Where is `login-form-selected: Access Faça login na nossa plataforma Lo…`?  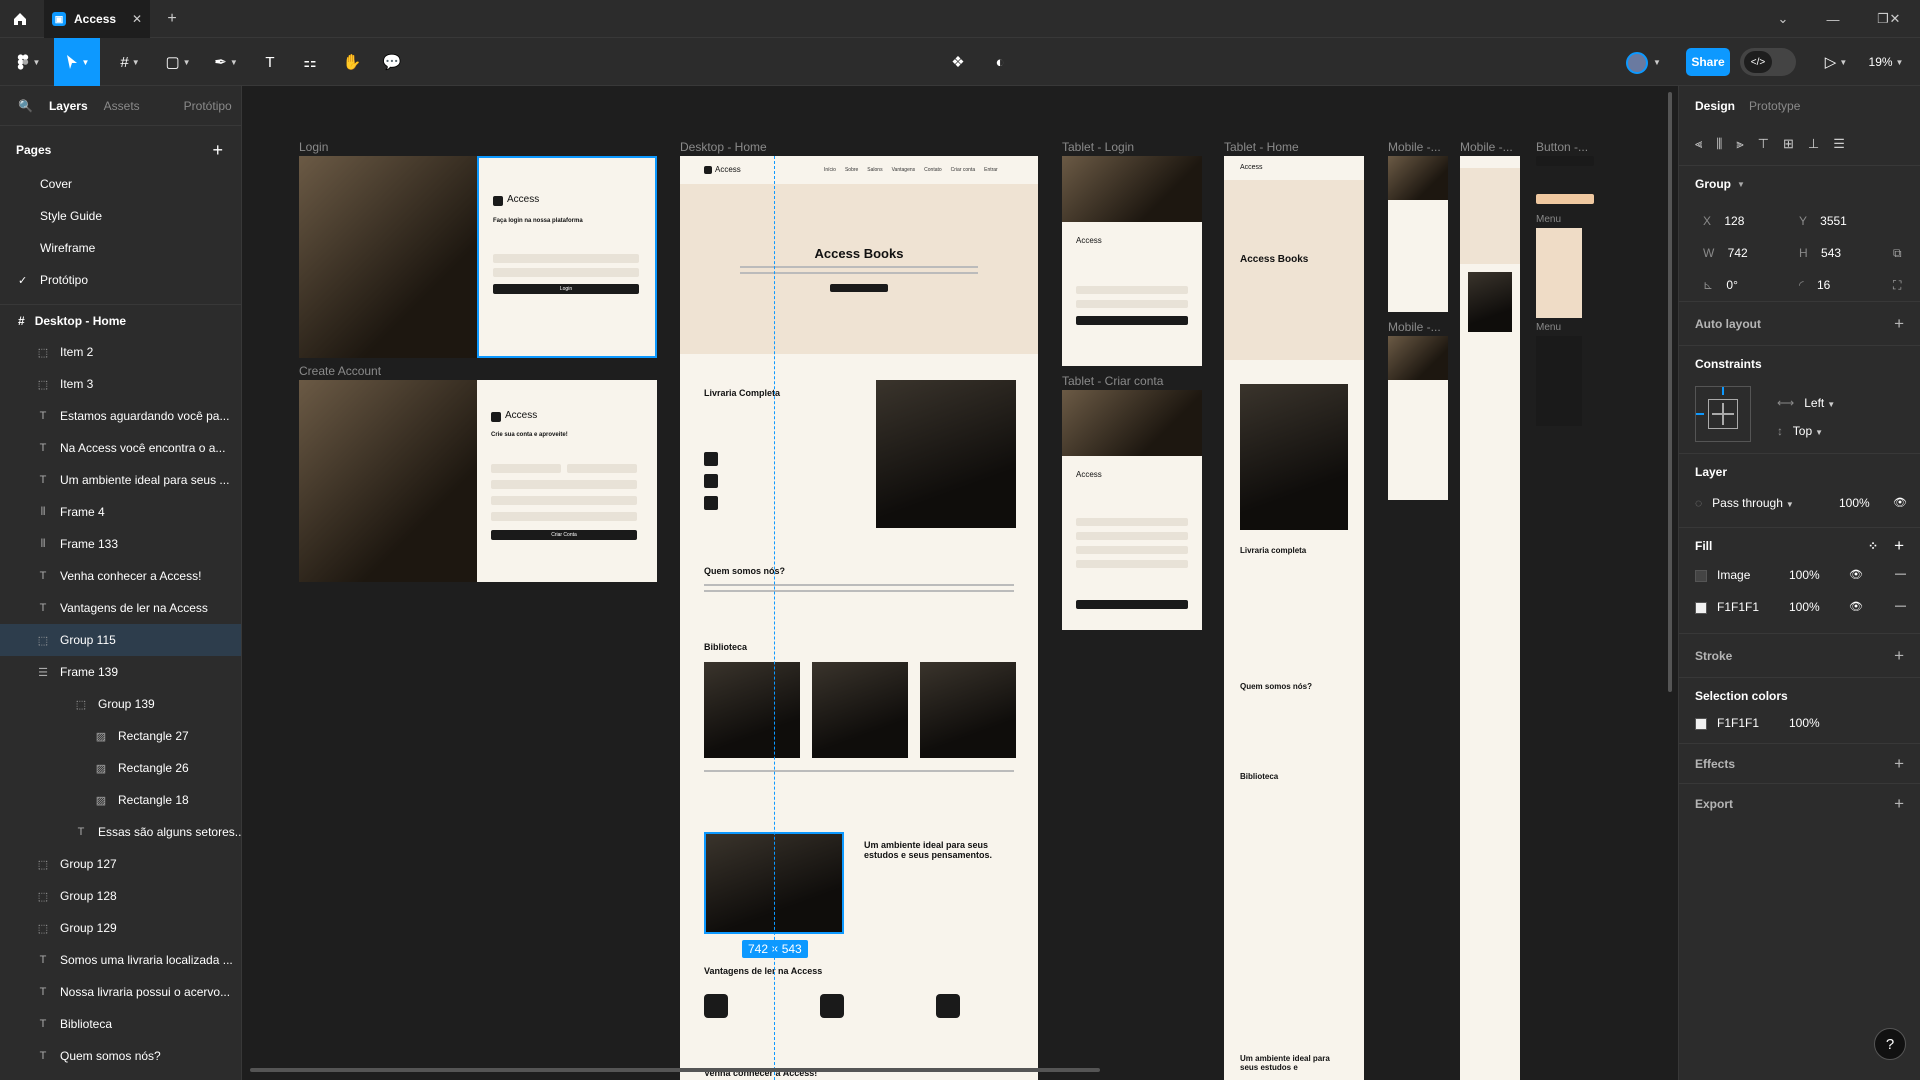
login-form-selected: Access Faça login na nossa plataforma Lo… is located at coordinates (567, 257).